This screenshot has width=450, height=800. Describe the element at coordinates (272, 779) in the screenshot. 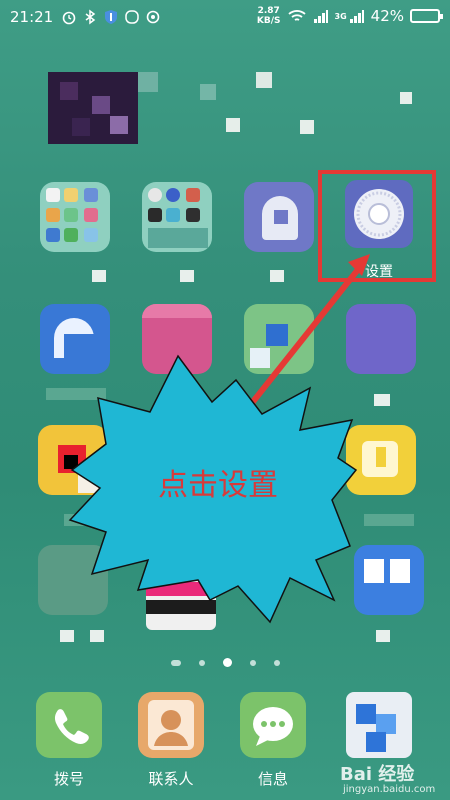

I see `dock-label-messages: 信息` at that location.